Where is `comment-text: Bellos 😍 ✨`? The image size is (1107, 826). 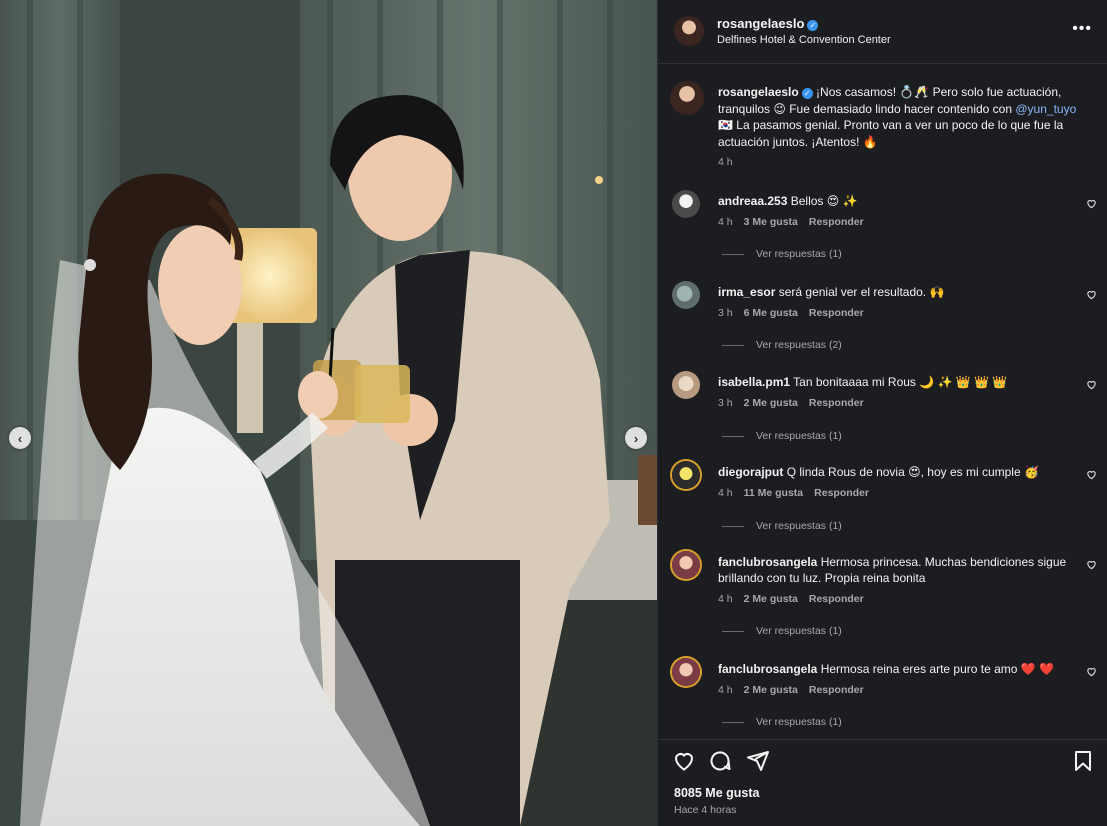 comment-text: Bellos 😍 ✨ is located at coordinates (824, 201).